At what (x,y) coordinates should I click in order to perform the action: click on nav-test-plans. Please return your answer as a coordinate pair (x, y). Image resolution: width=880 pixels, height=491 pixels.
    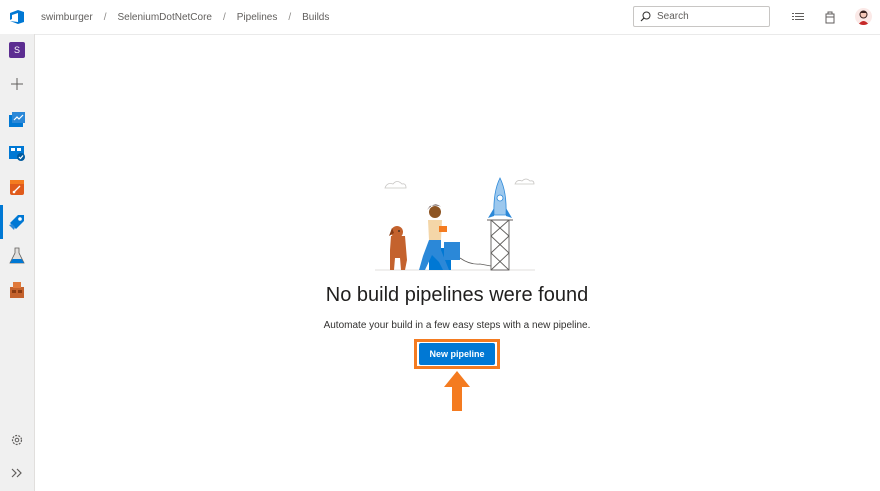
    Looking at the image, I should click on (17, 256).